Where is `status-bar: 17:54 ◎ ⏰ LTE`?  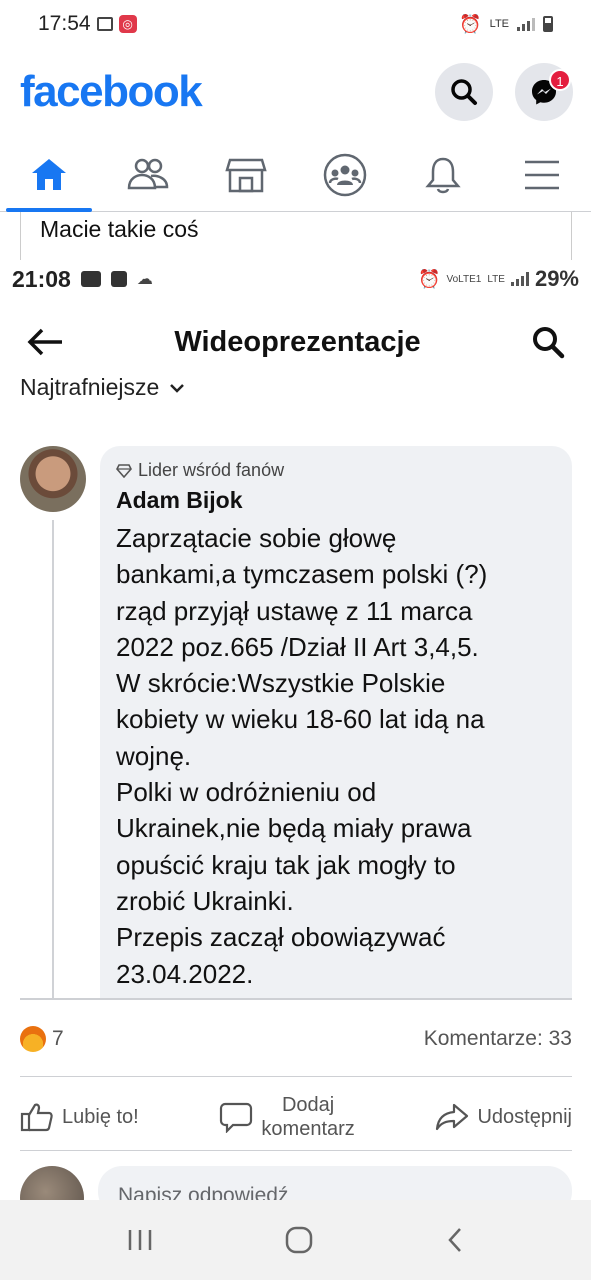
status-bar: 17:54 ◎ ⏰ LTE is located at coordinates (295, 24).